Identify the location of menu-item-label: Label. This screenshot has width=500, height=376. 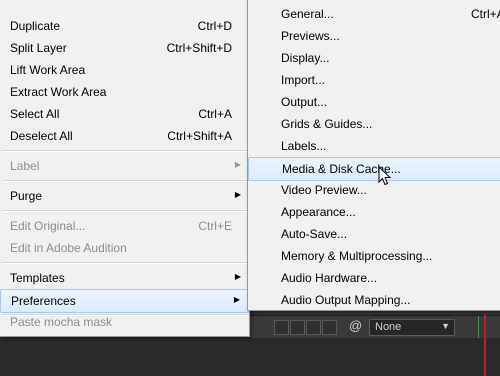
(25, 166).